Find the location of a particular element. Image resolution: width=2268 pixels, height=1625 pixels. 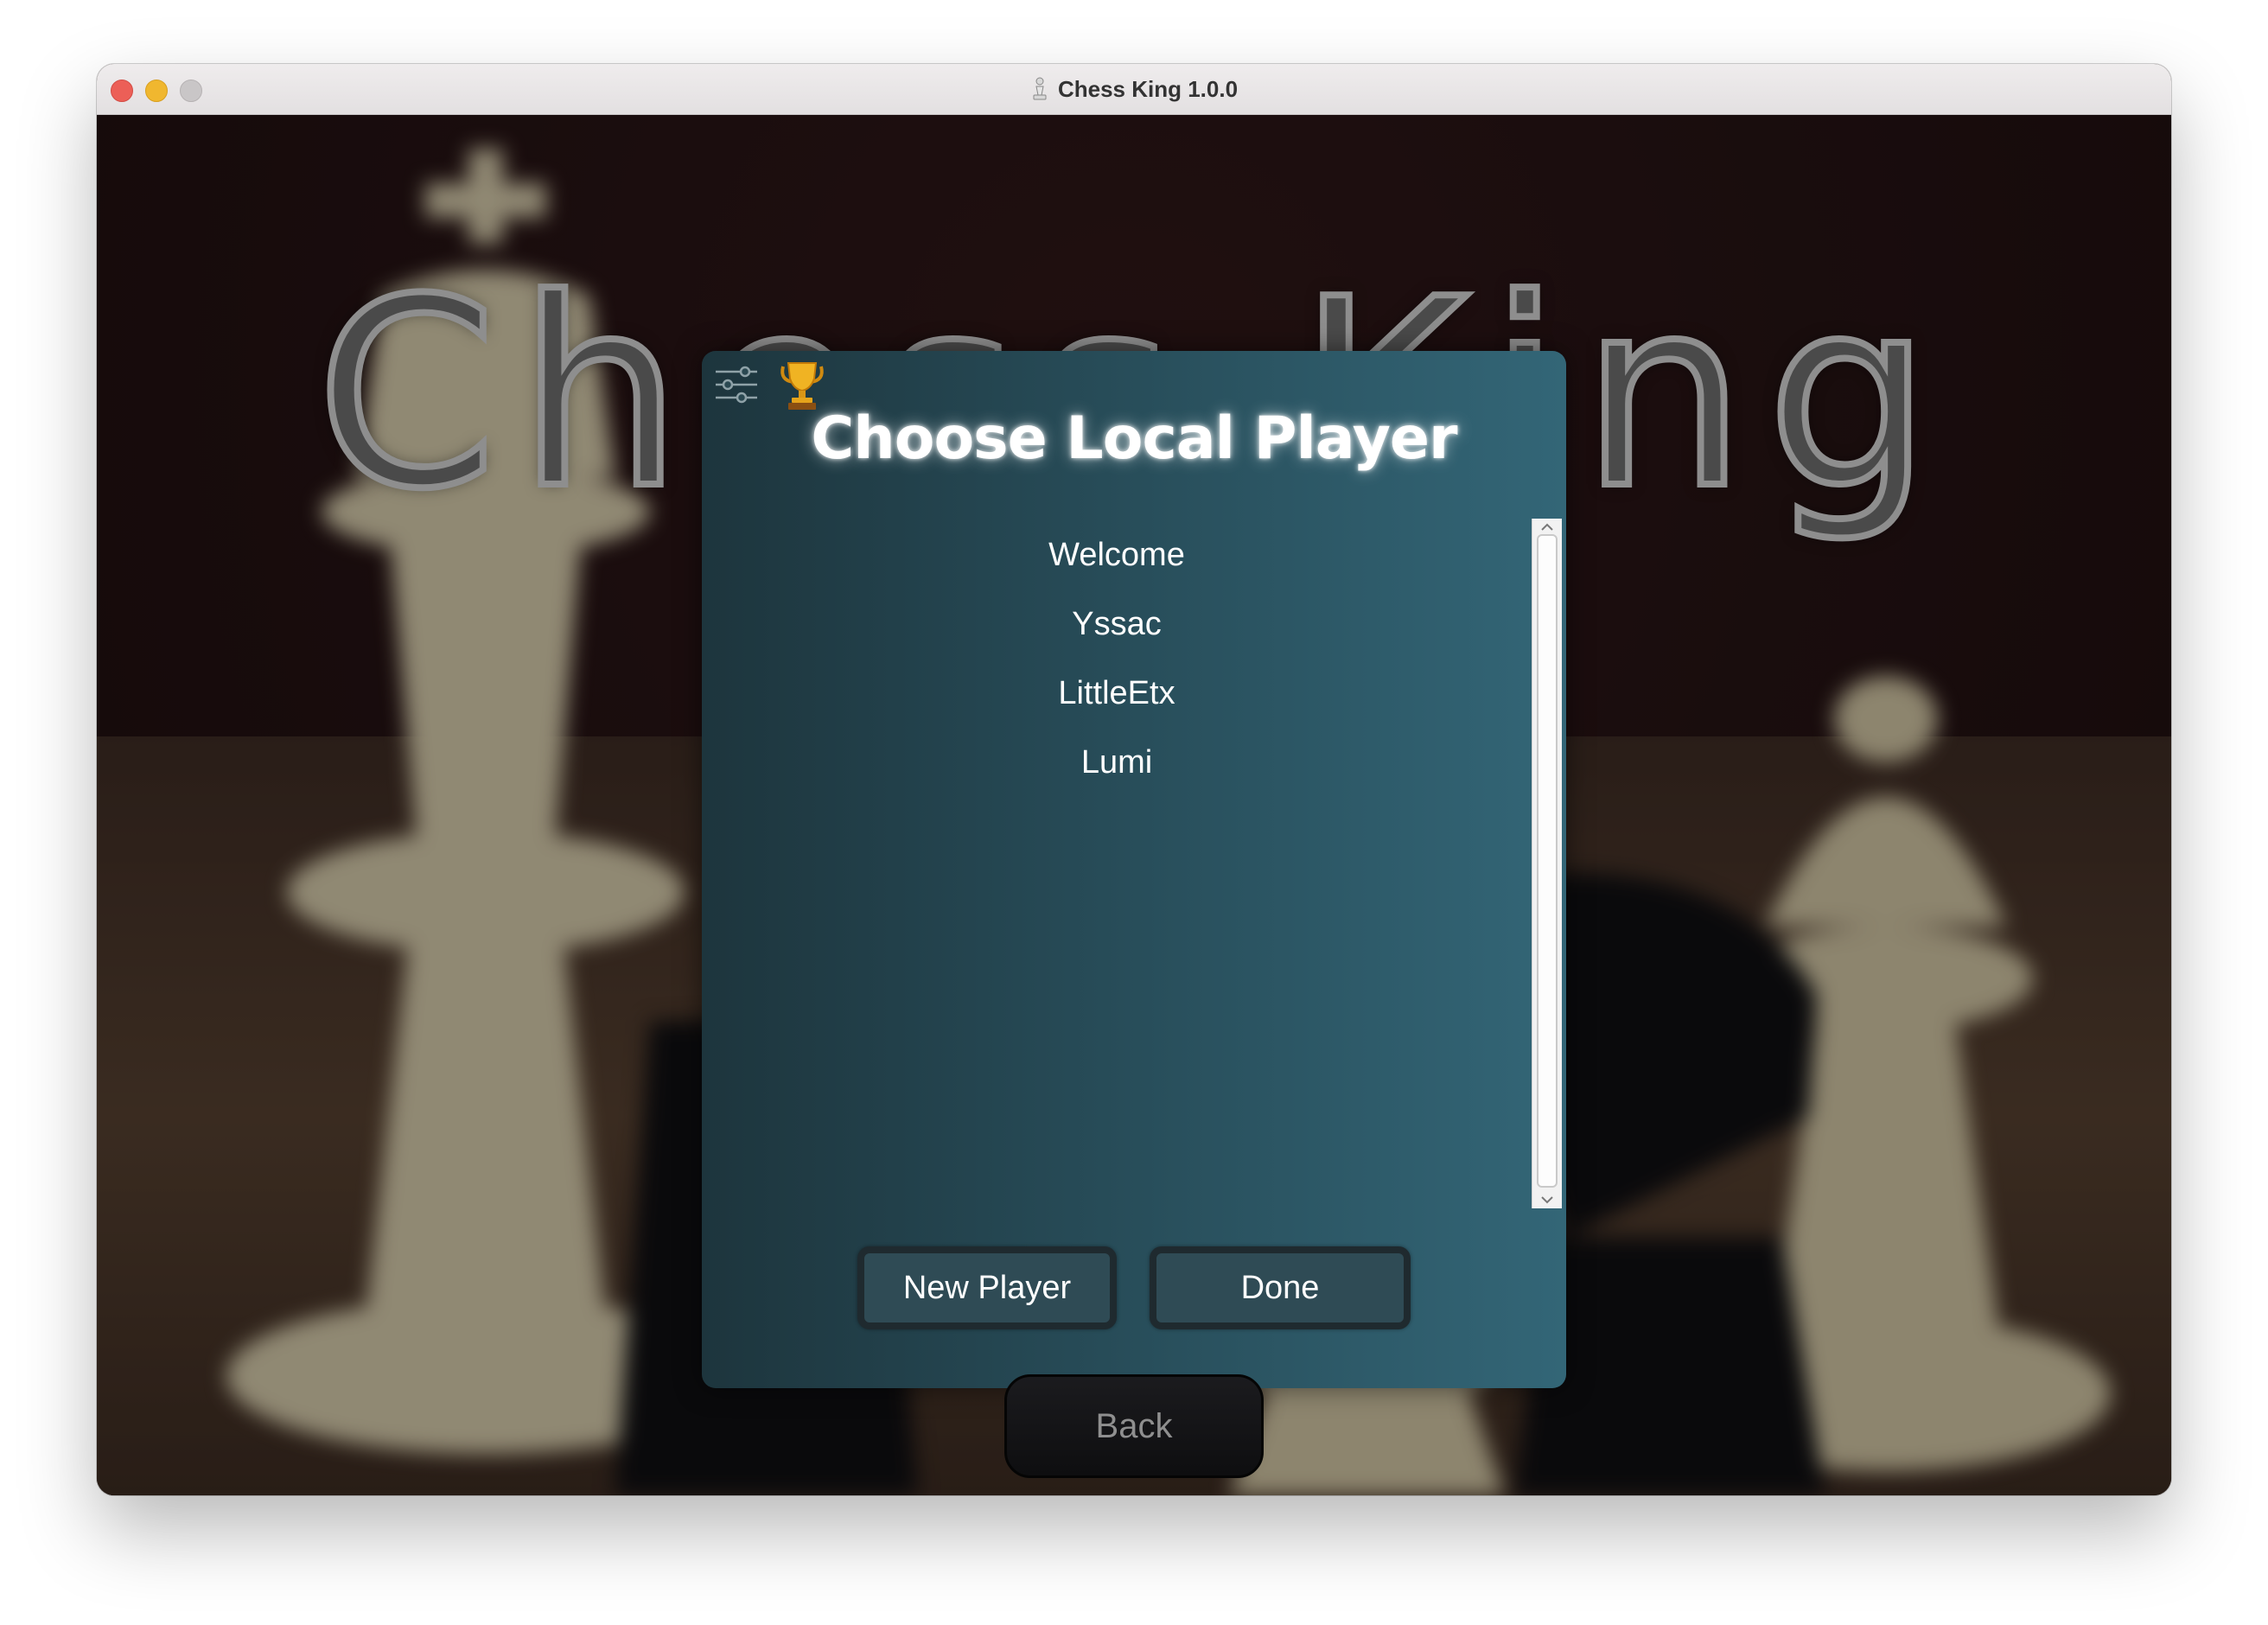

window-title-group: Chess King 1.0.0 is located at coordinates (1134, 89).